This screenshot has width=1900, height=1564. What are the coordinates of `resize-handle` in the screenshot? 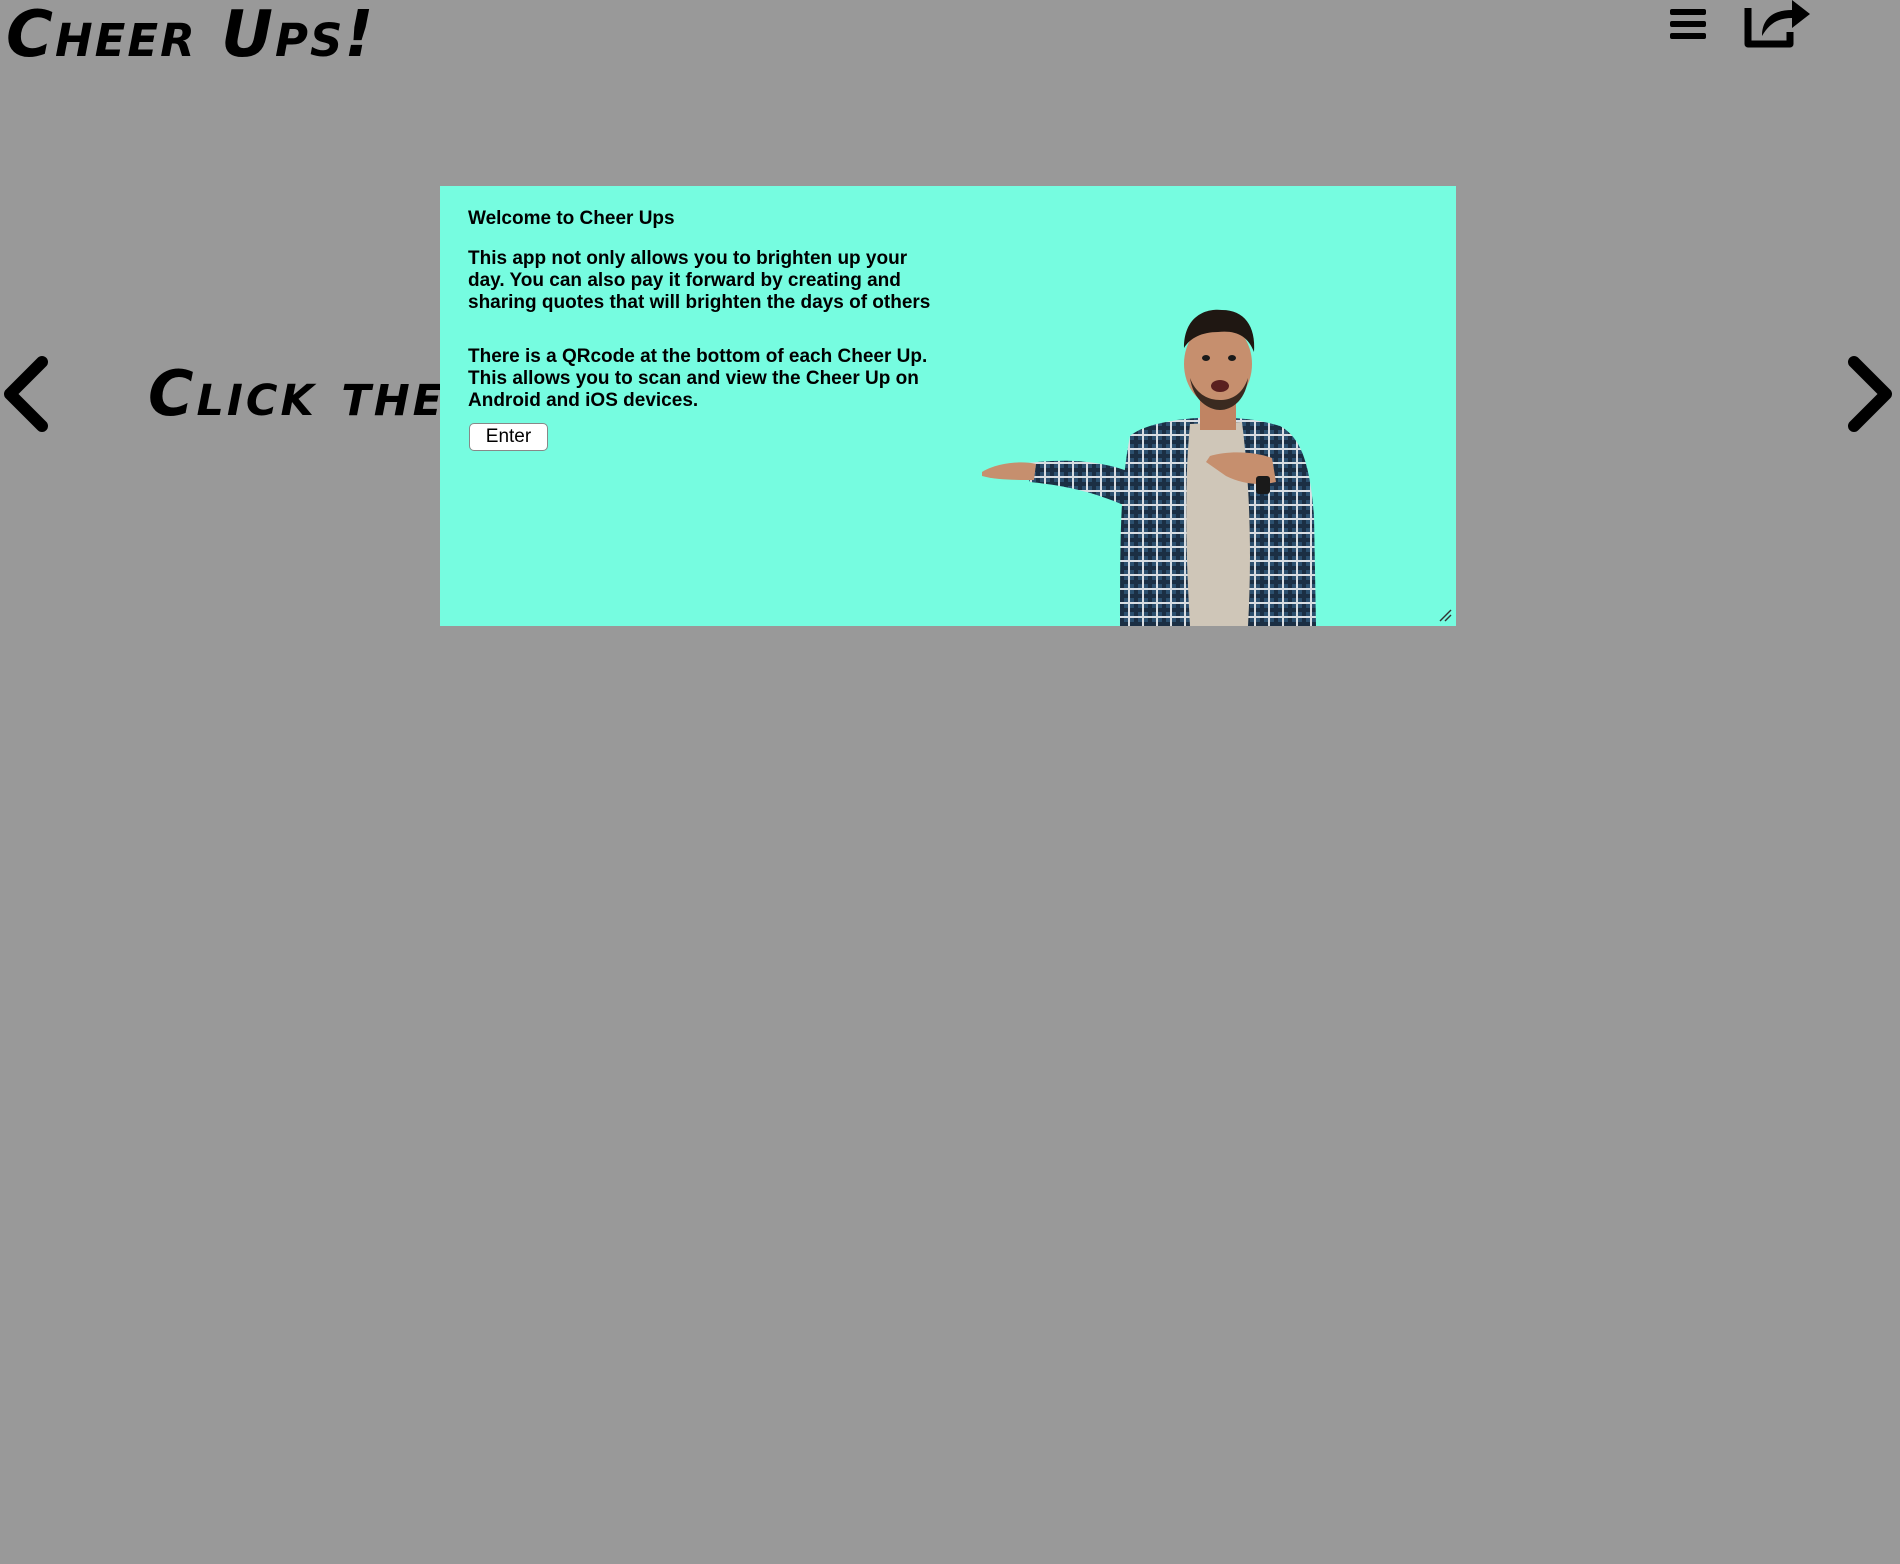 It's located at (1445, 615).